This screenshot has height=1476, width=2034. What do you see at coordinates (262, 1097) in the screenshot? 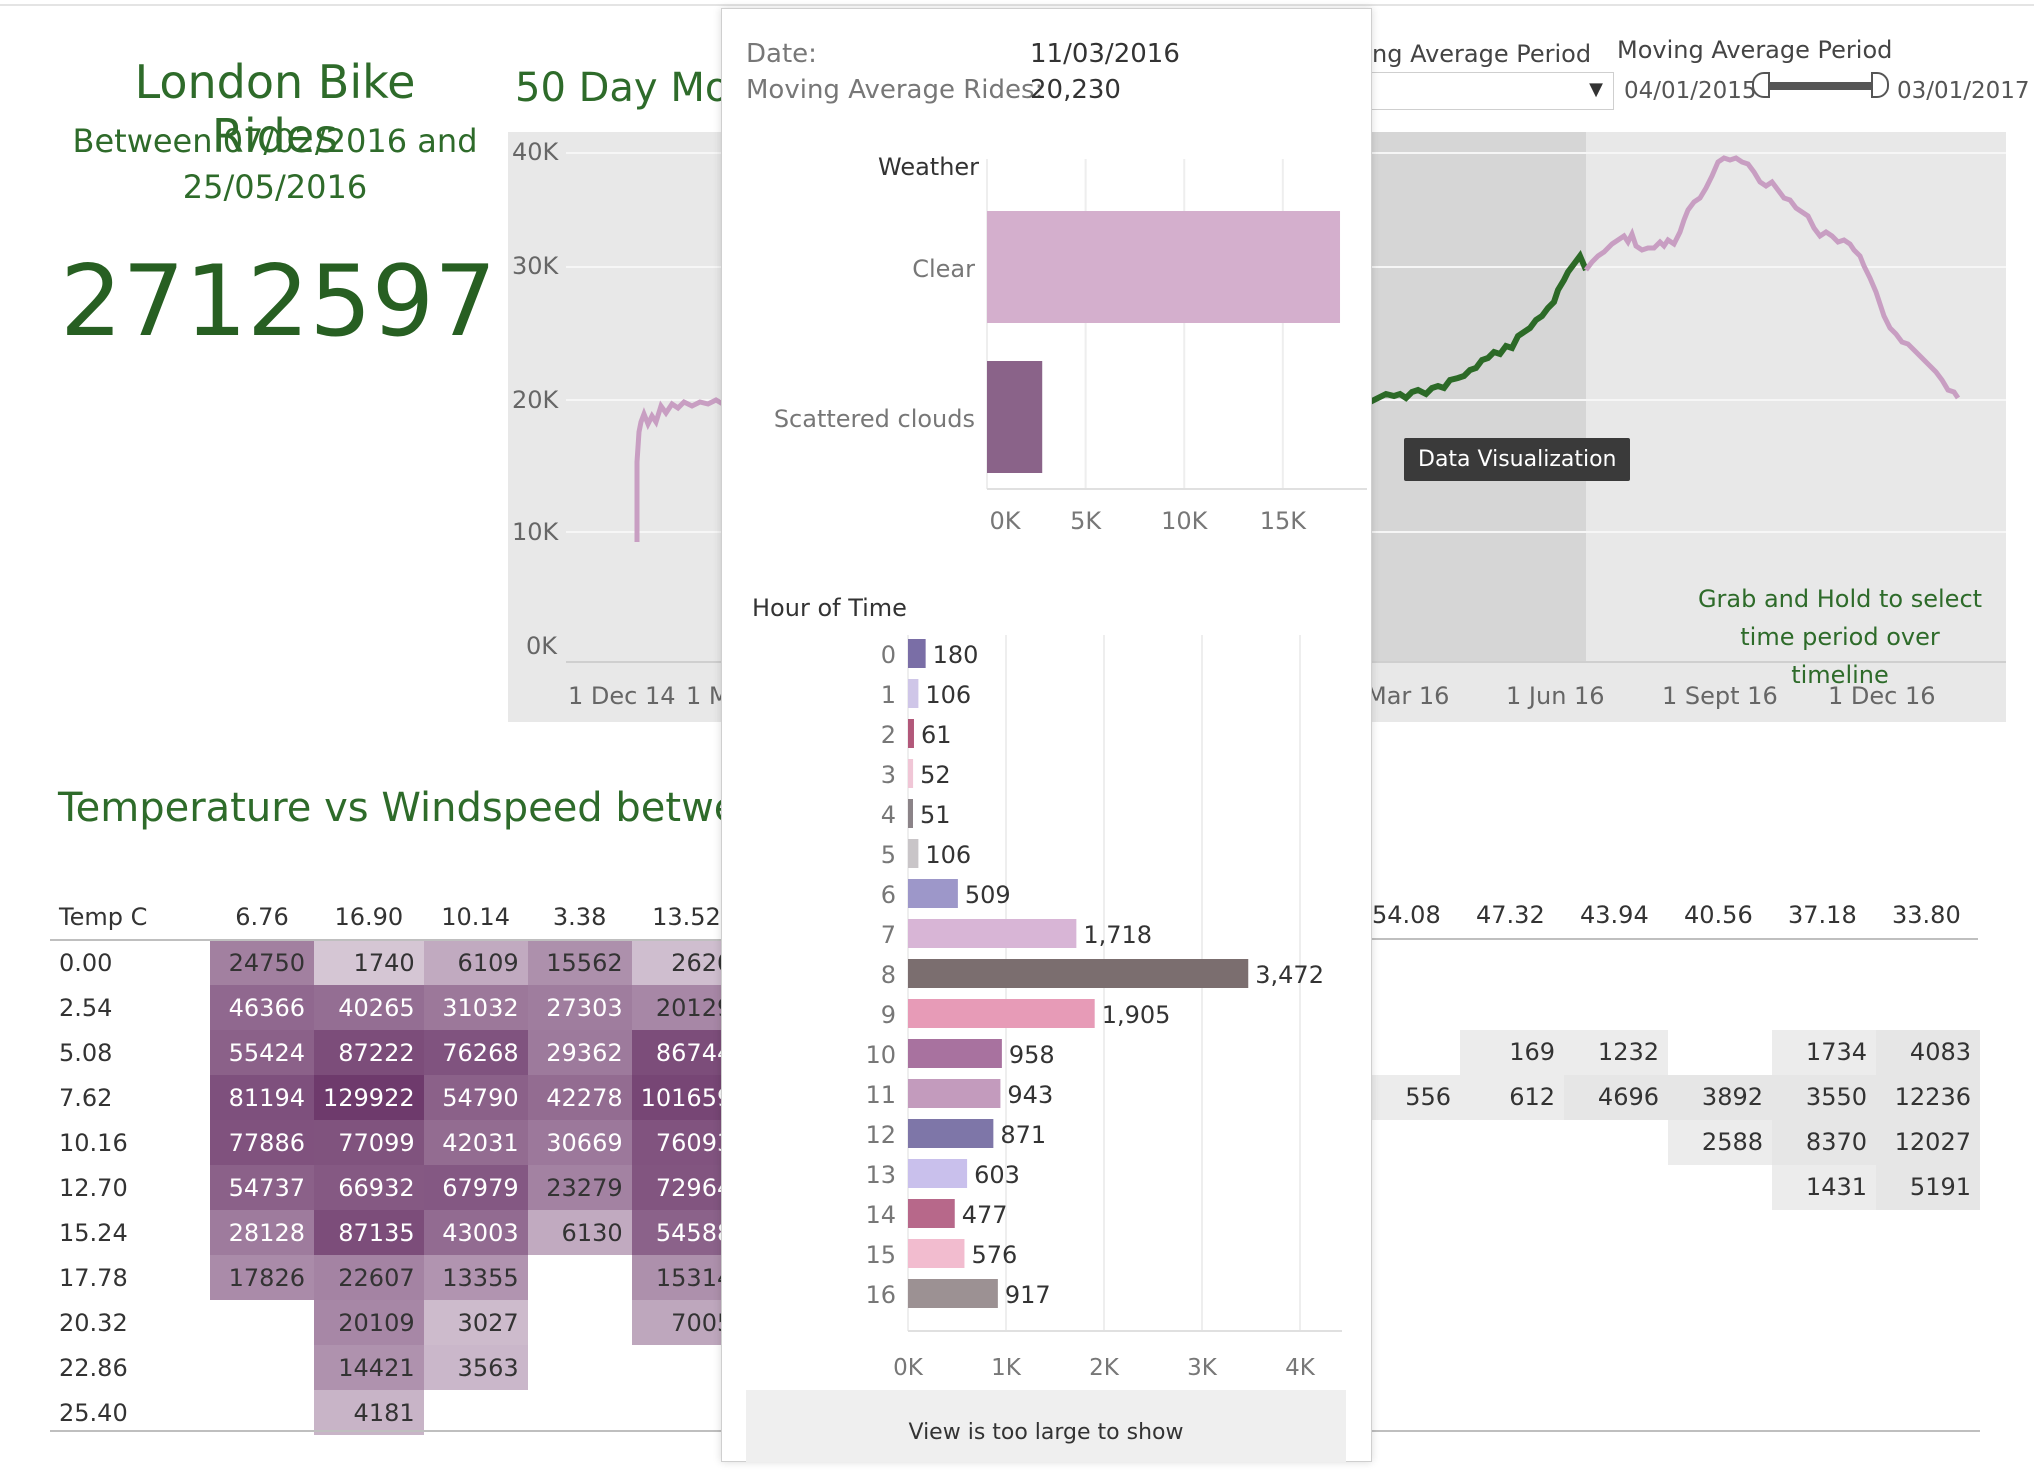
I see `heatmap-cell: 81194` at bounding box center [262, 1097].